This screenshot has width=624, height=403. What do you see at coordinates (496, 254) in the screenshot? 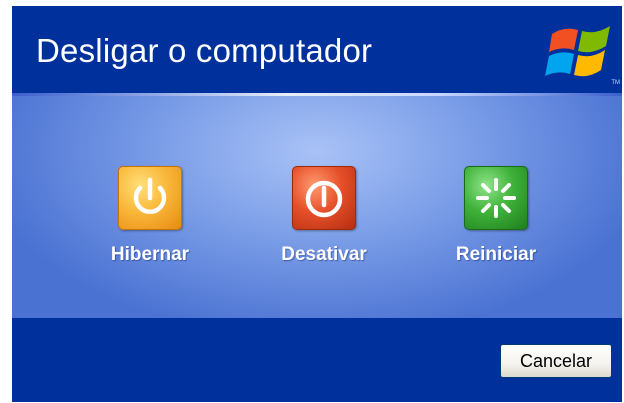
I see `reiniciar-label: Reiniciar` at bounding box center [496, 254].